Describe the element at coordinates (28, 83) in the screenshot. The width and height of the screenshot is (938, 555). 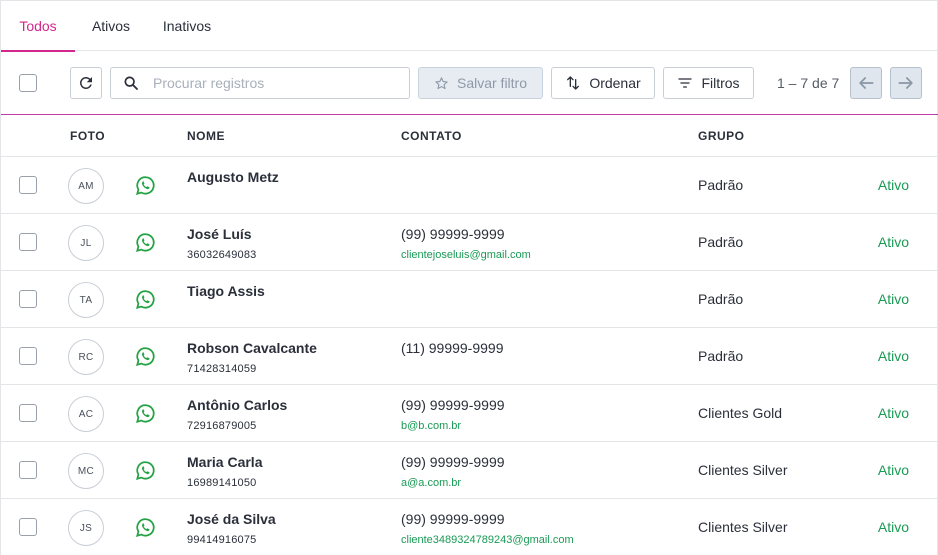
I see `select-all-checkbox` at that location.